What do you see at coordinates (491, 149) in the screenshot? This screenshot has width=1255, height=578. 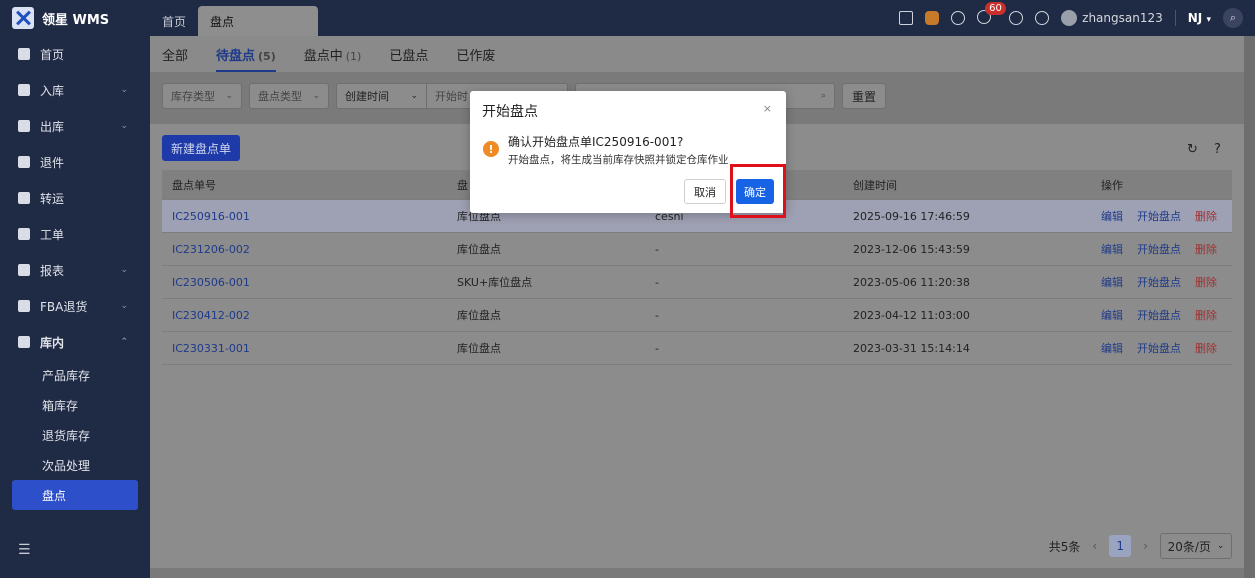 I see `warning-icon: !` at bounding box center [491, 149].